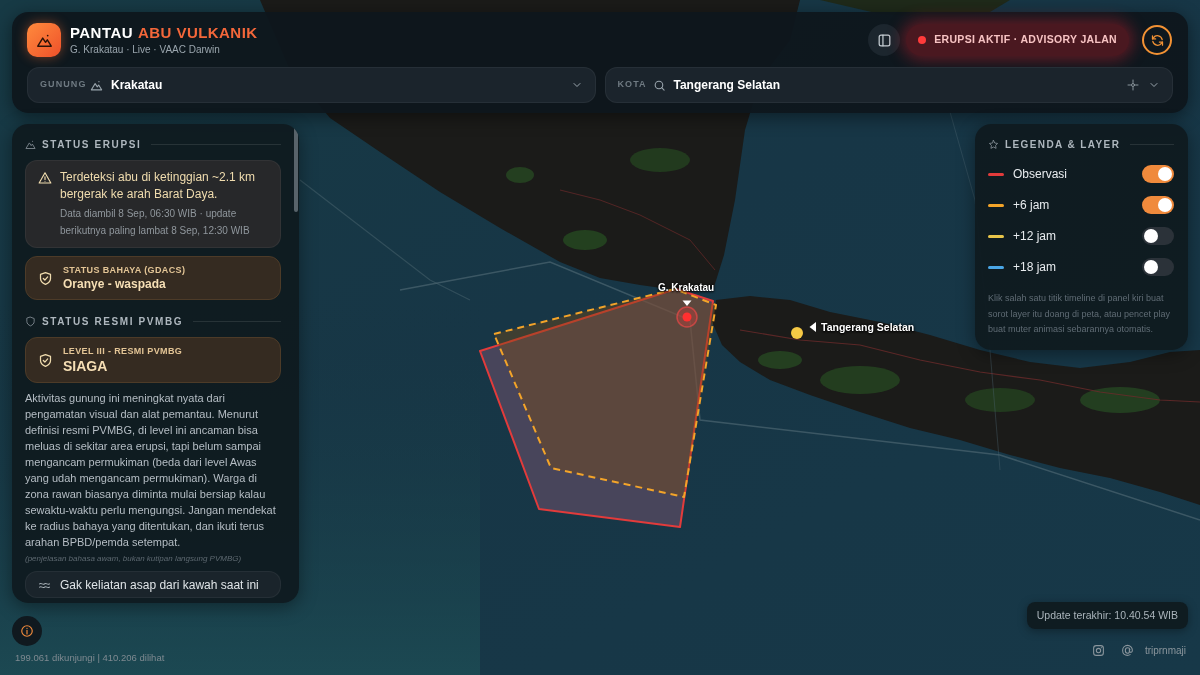  What do you see at coordinates (1098, 650) in the screenshot?
I see `camera-icon` at bounding box center [1098, 650].